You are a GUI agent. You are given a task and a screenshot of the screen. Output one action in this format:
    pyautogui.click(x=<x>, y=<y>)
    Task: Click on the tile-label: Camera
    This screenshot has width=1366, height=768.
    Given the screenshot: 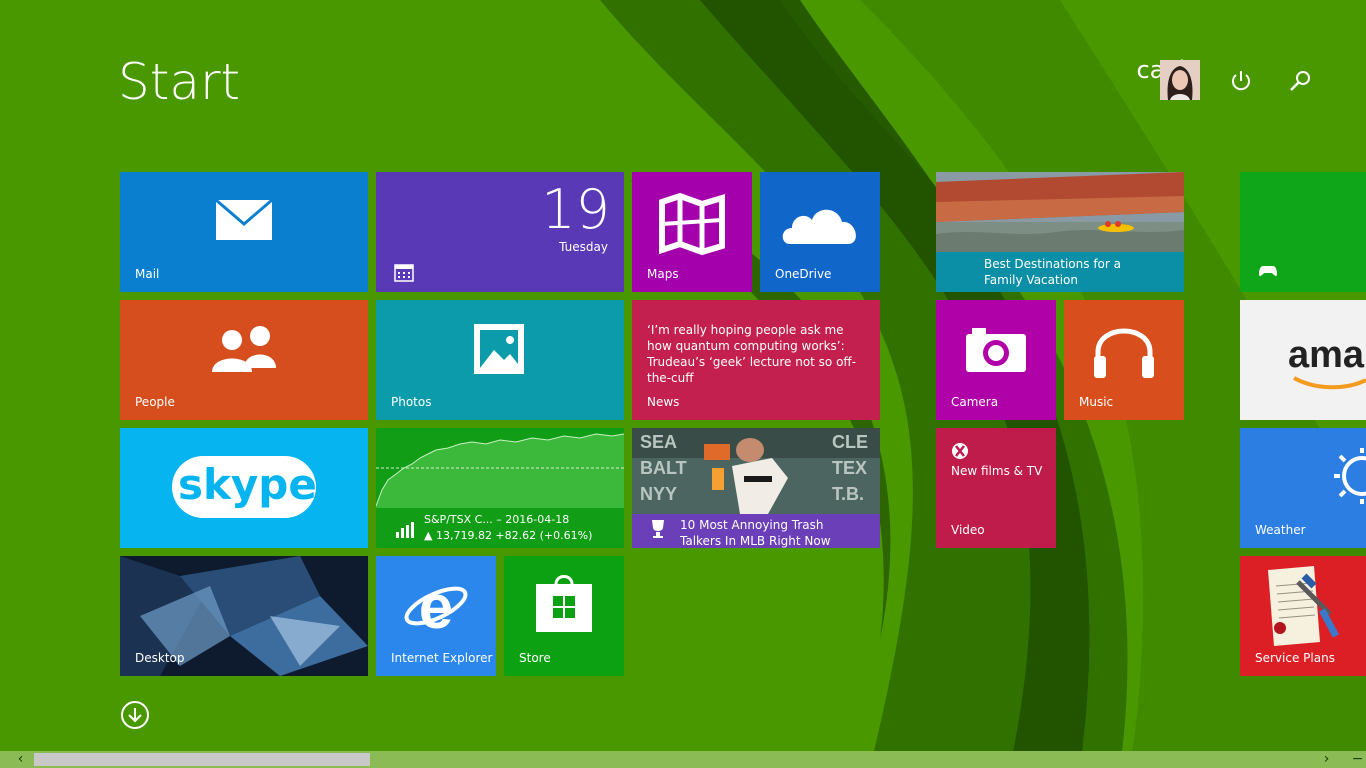 What is the action you would take?
    pyautogui.click(x=975, y=402)
    